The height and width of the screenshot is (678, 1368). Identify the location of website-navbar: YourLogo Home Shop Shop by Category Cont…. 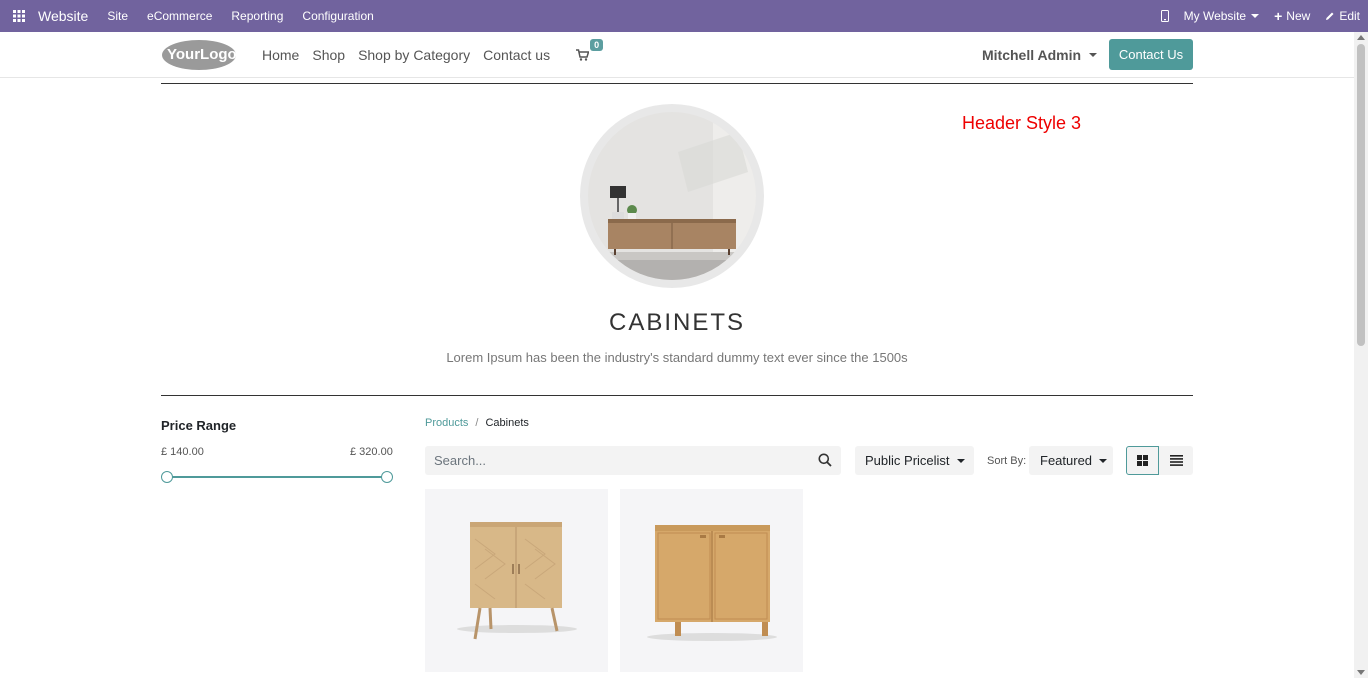
(677, 55).